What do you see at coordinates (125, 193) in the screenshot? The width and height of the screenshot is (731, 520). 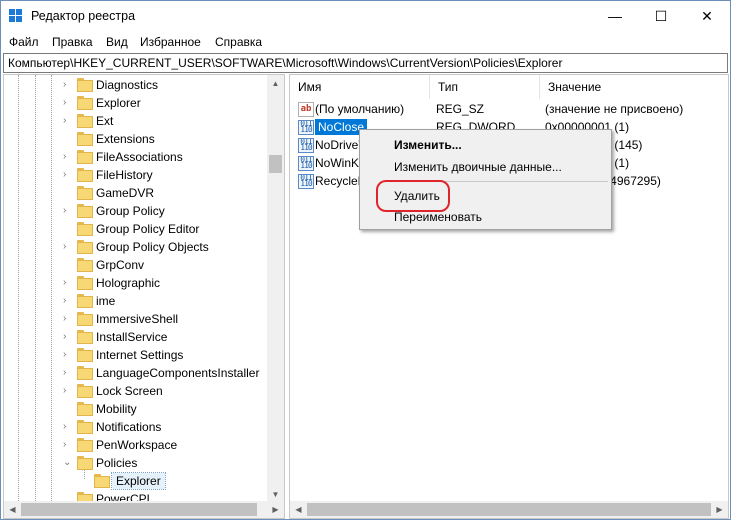 I see `tree-item-label: GameDVR` at bounding box center [125, 193].